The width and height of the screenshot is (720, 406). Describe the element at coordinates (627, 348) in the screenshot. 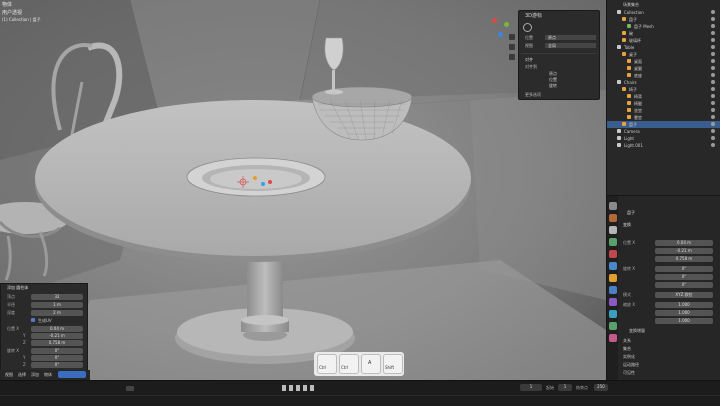

I see `collections-section: 集合` at that location.